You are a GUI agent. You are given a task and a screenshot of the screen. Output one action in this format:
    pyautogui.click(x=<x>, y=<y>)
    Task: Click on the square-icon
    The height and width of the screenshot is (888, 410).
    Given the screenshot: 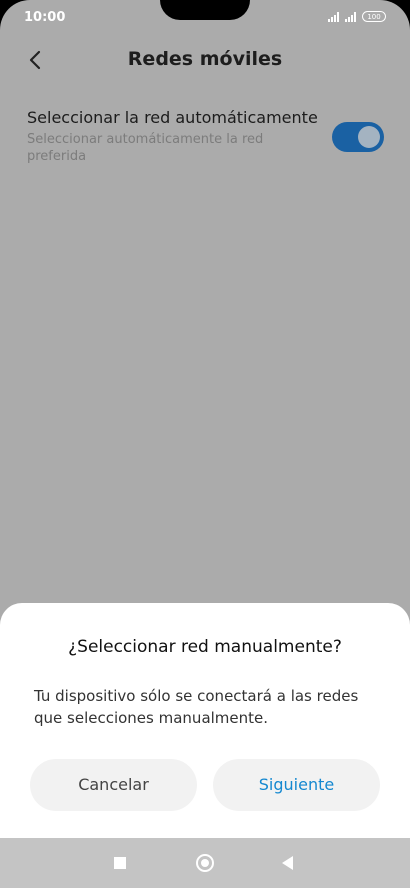 What is the action you would take?
    pyautogui.click(x=120, y=863)
    